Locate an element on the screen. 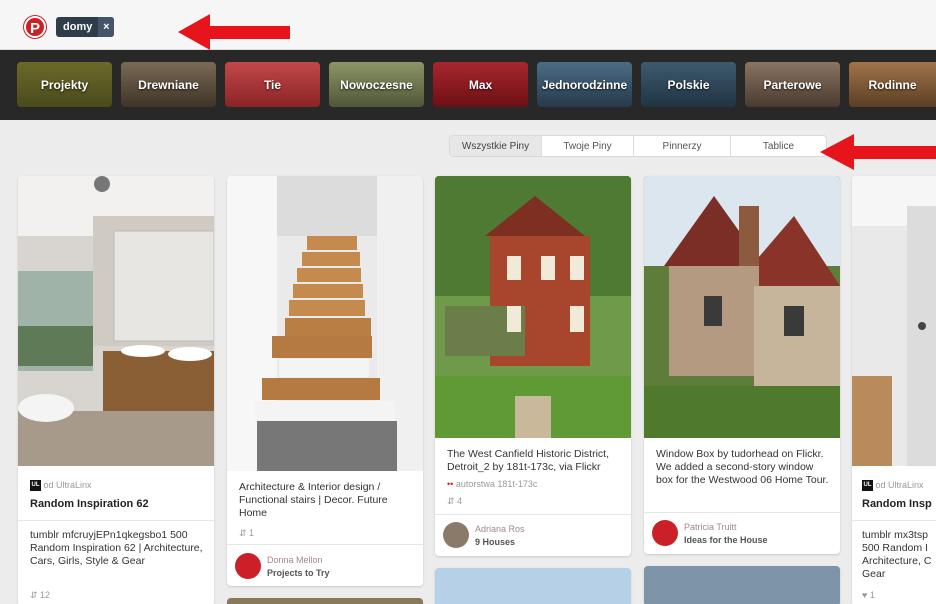  category-rodinne: Rodinne is located at coordinates (892, 84).